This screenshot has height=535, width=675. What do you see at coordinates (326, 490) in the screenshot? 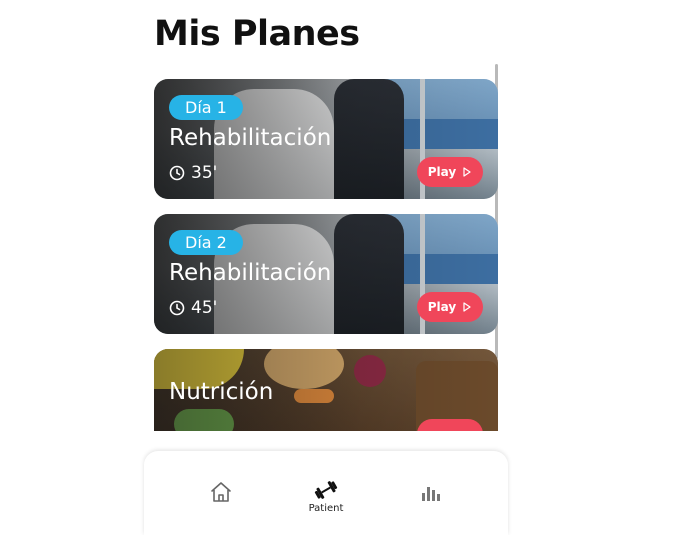
I see `dumbbell-icon` at bounding box center [326, 490].